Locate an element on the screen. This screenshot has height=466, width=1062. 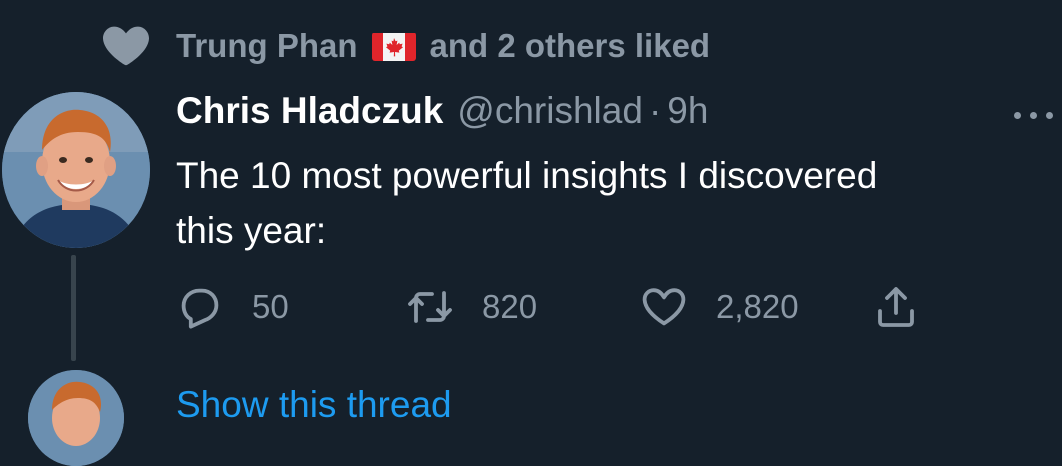
author-avatar is located at coordinates (76, 170).